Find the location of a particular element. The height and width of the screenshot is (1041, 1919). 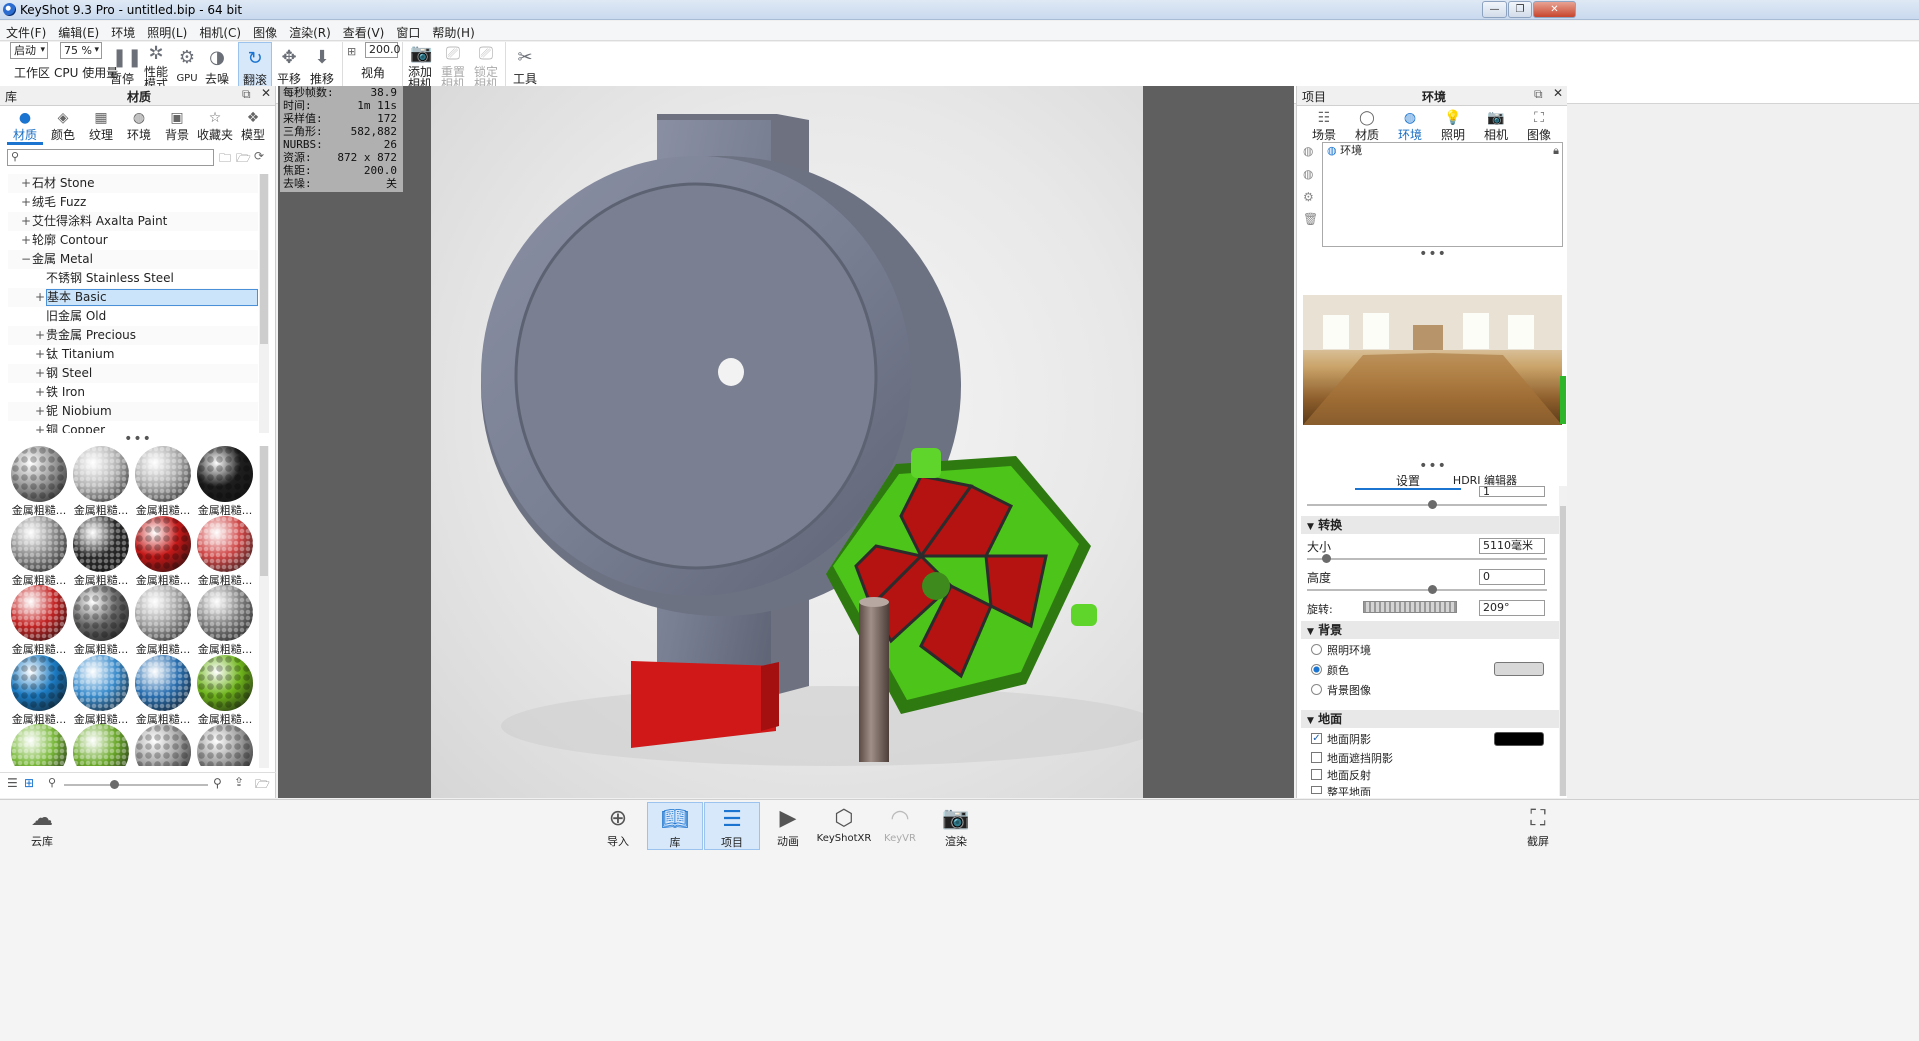

project-button: ☰ 项目 is located at coordinates (732, 826).